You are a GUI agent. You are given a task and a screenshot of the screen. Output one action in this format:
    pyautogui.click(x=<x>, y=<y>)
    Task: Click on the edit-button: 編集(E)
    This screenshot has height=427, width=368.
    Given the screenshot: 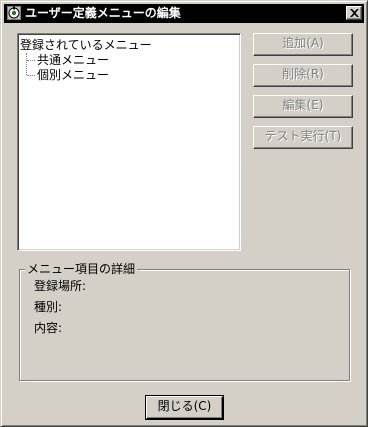 What is the action you would take?
    pyautogui.click(x=303, y=106)
    